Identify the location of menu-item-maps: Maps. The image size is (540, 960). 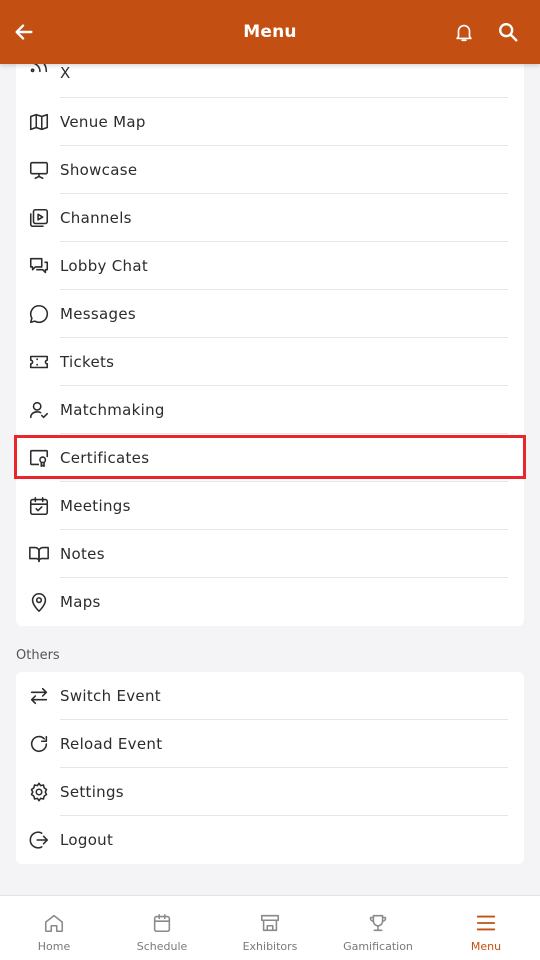
(270, 602).